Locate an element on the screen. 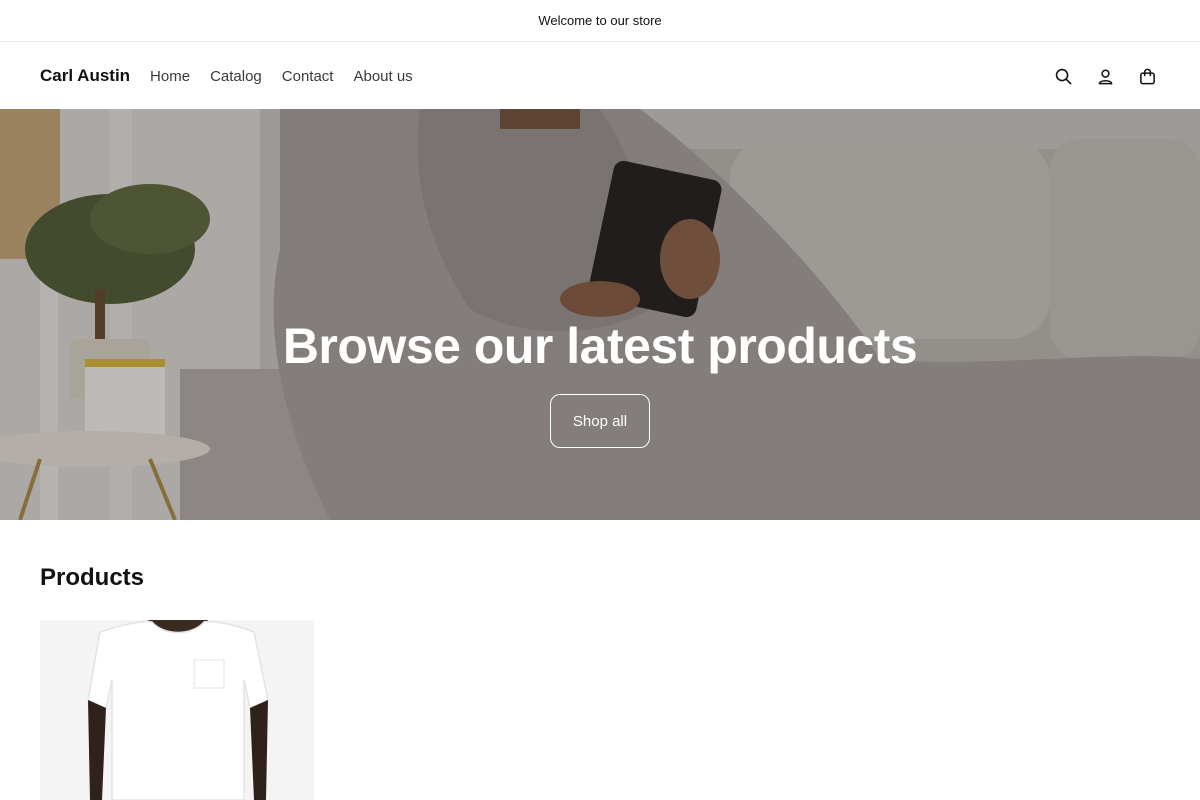 The height and width of the screenshot is (800, 1200). nav-item-catalog: Catalog is located at coordinates (236, 76).